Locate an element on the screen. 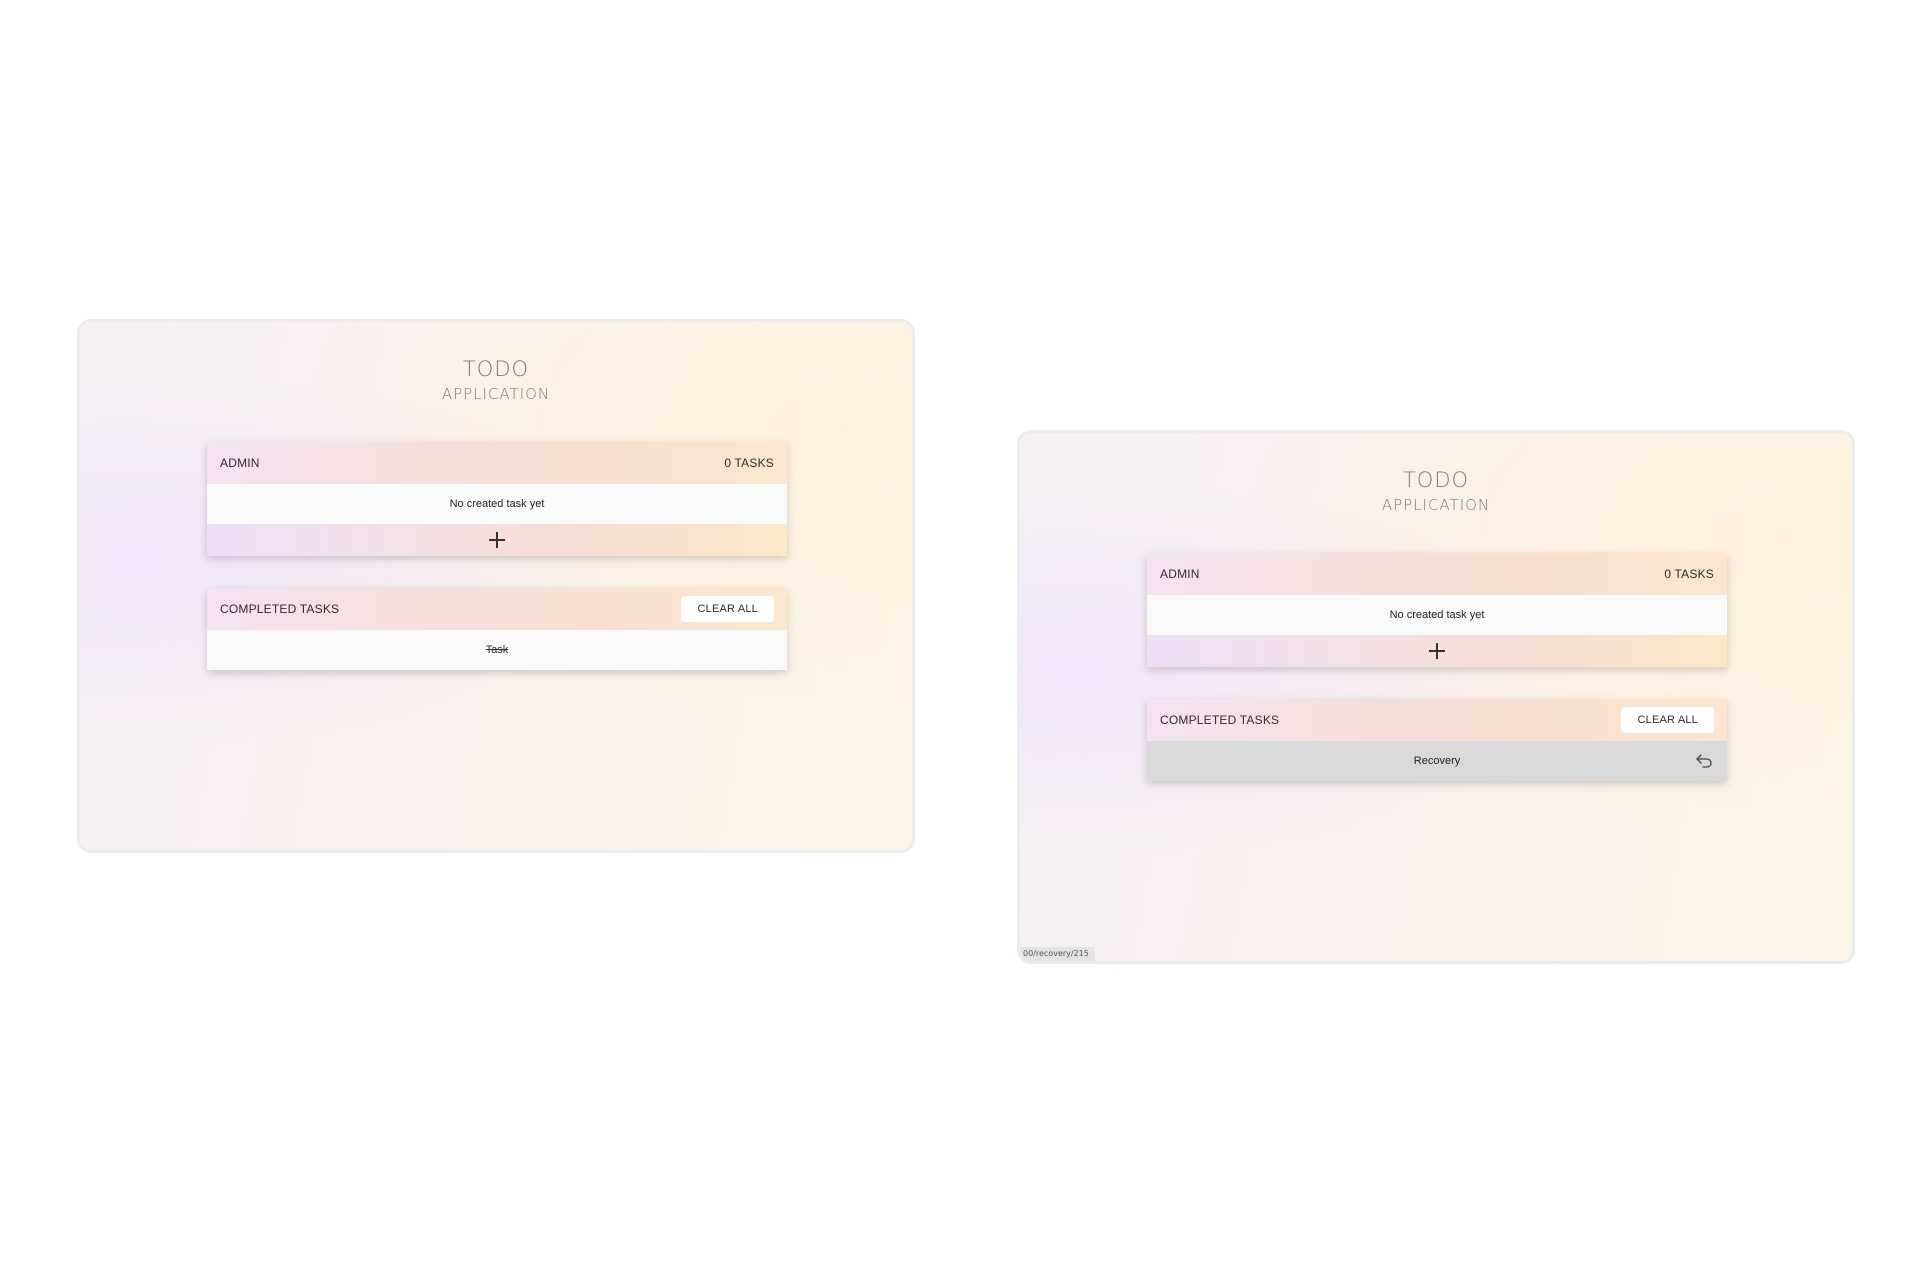  completed-tasks-card: COMPLETED TASKS CLEAR ALL Recovery is located at coordinates (1437, 740).